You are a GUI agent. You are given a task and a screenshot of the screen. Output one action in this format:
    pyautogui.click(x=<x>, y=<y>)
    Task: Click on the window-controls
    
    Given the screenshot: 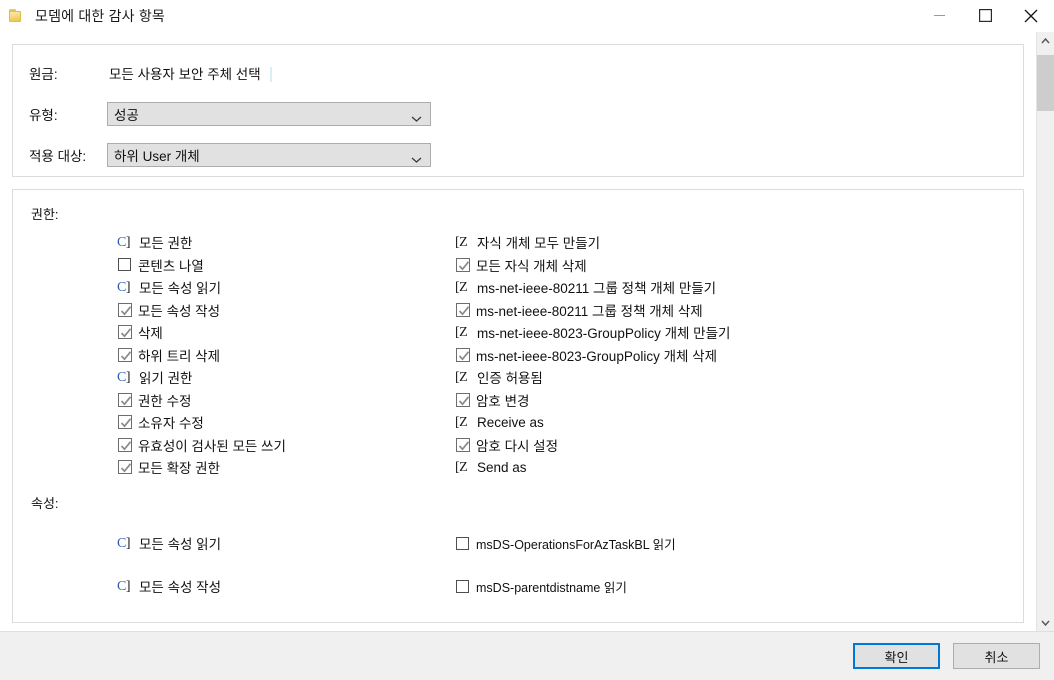 What is the action you would take?
    pyautogui.click(x=985, y=15)
    